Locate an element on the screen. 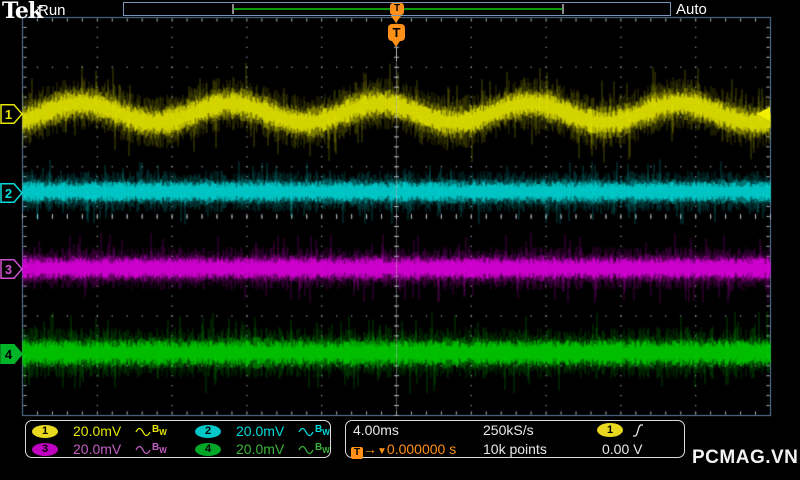 This screenshot has height=480, width=800. channel-4-badge: 4 is located at coordinates (208, 449).